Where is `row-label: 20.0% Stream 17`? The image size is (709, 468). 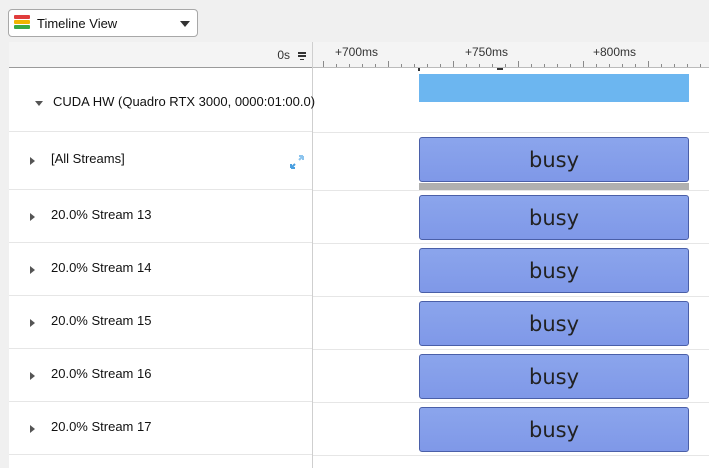 row-label: 20.0% Stream 17 is located at coordinates (101, 426).